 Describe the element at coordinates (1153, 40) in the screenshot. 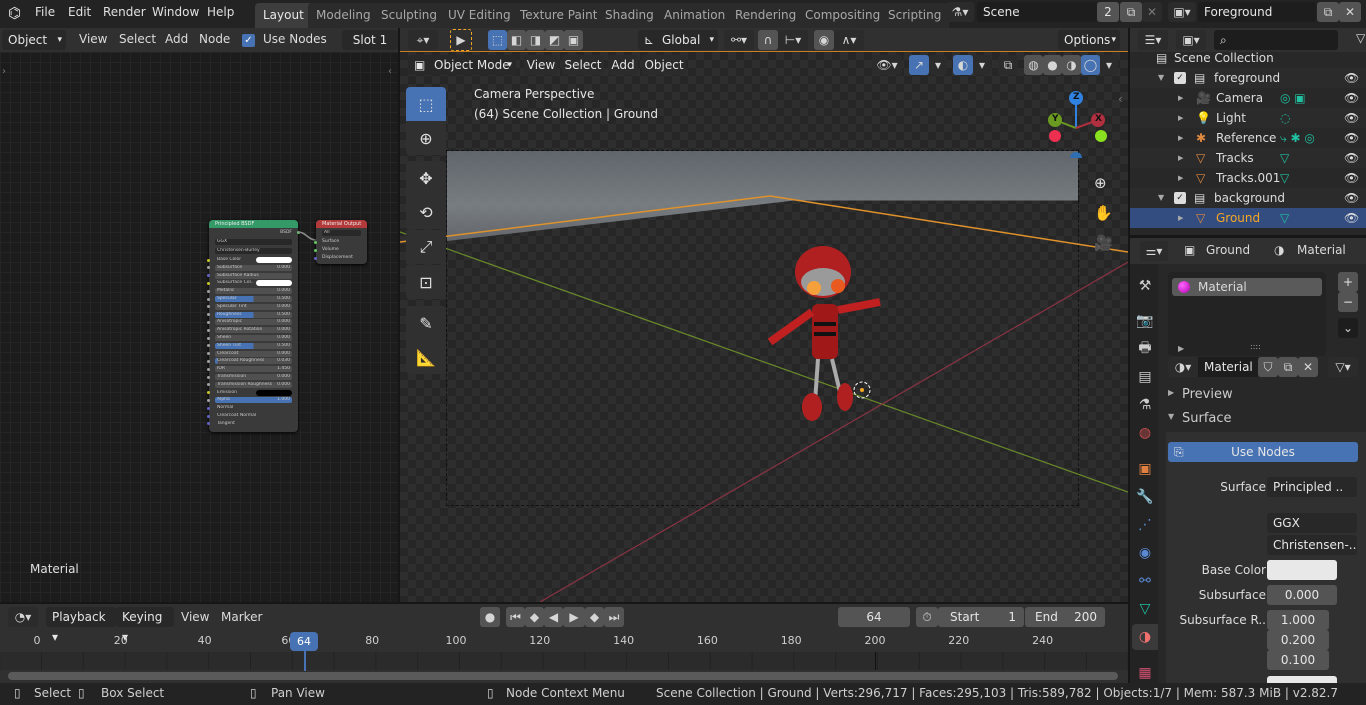

I see `display-mode-icon: ☰▾` at that location.